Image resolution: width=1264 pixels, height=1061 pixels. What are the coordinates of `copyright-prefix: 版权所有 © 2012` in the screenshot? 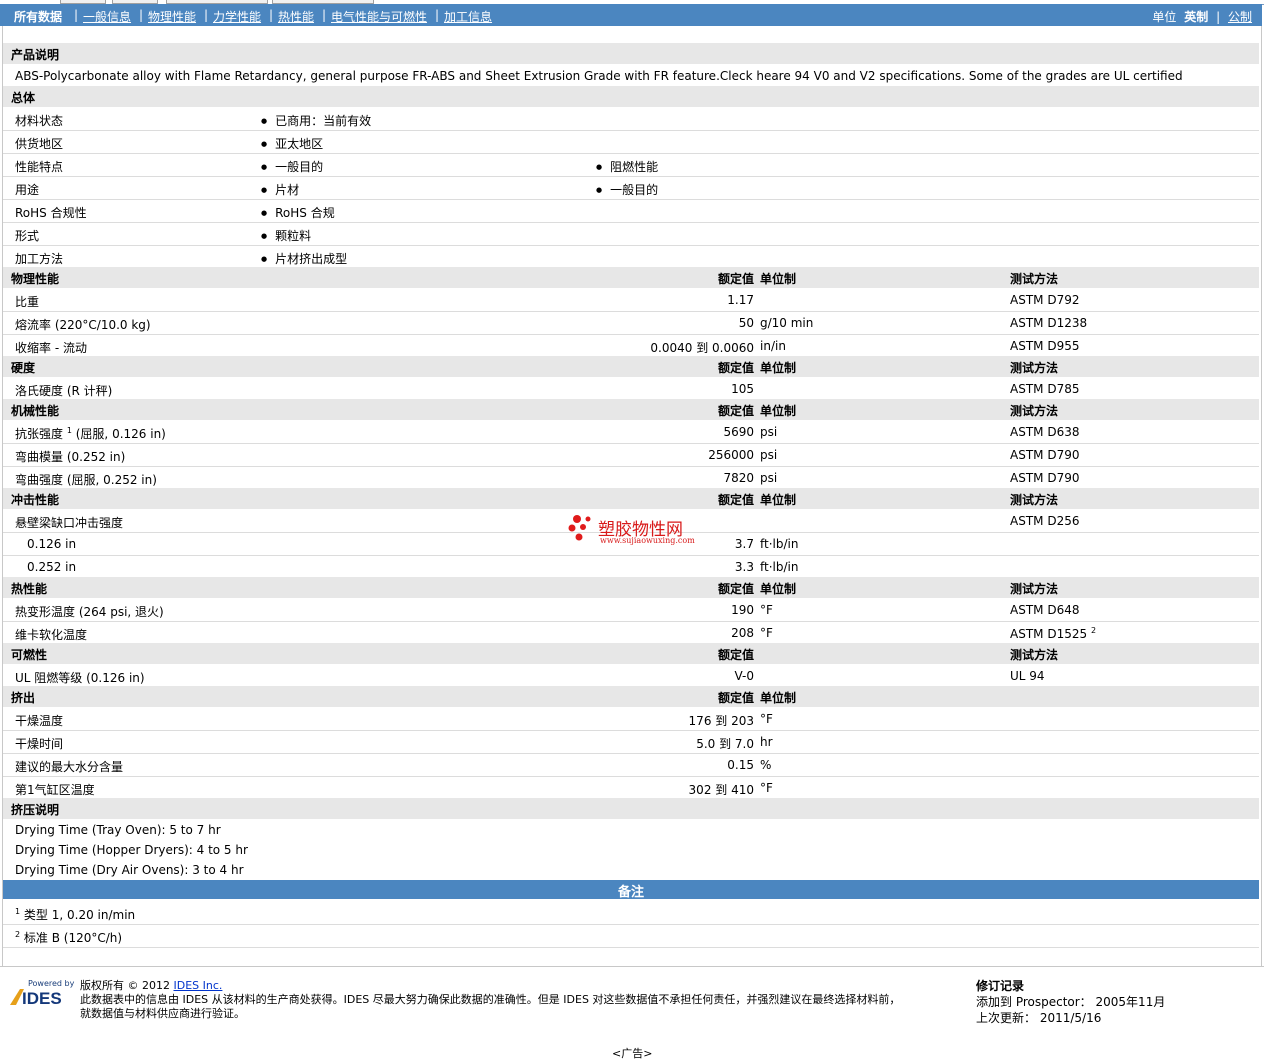 It's located at (125, 985).